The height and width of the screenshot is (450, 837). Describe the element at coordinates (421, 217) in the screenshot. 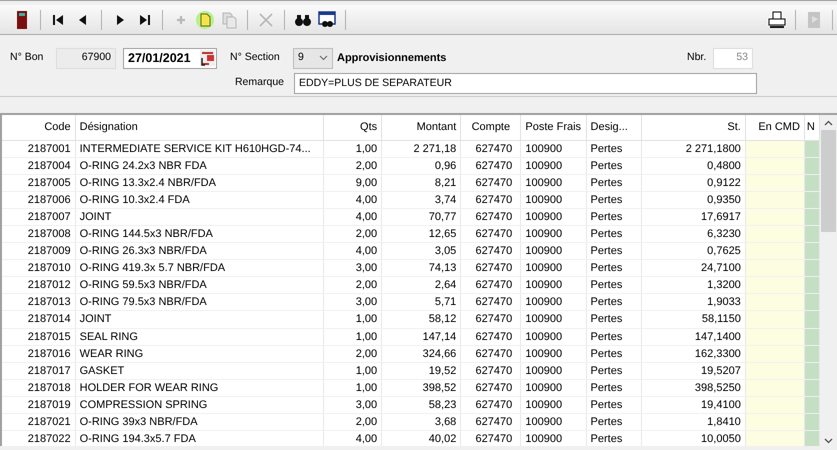

I see `table-cell: 70,77` at that location.